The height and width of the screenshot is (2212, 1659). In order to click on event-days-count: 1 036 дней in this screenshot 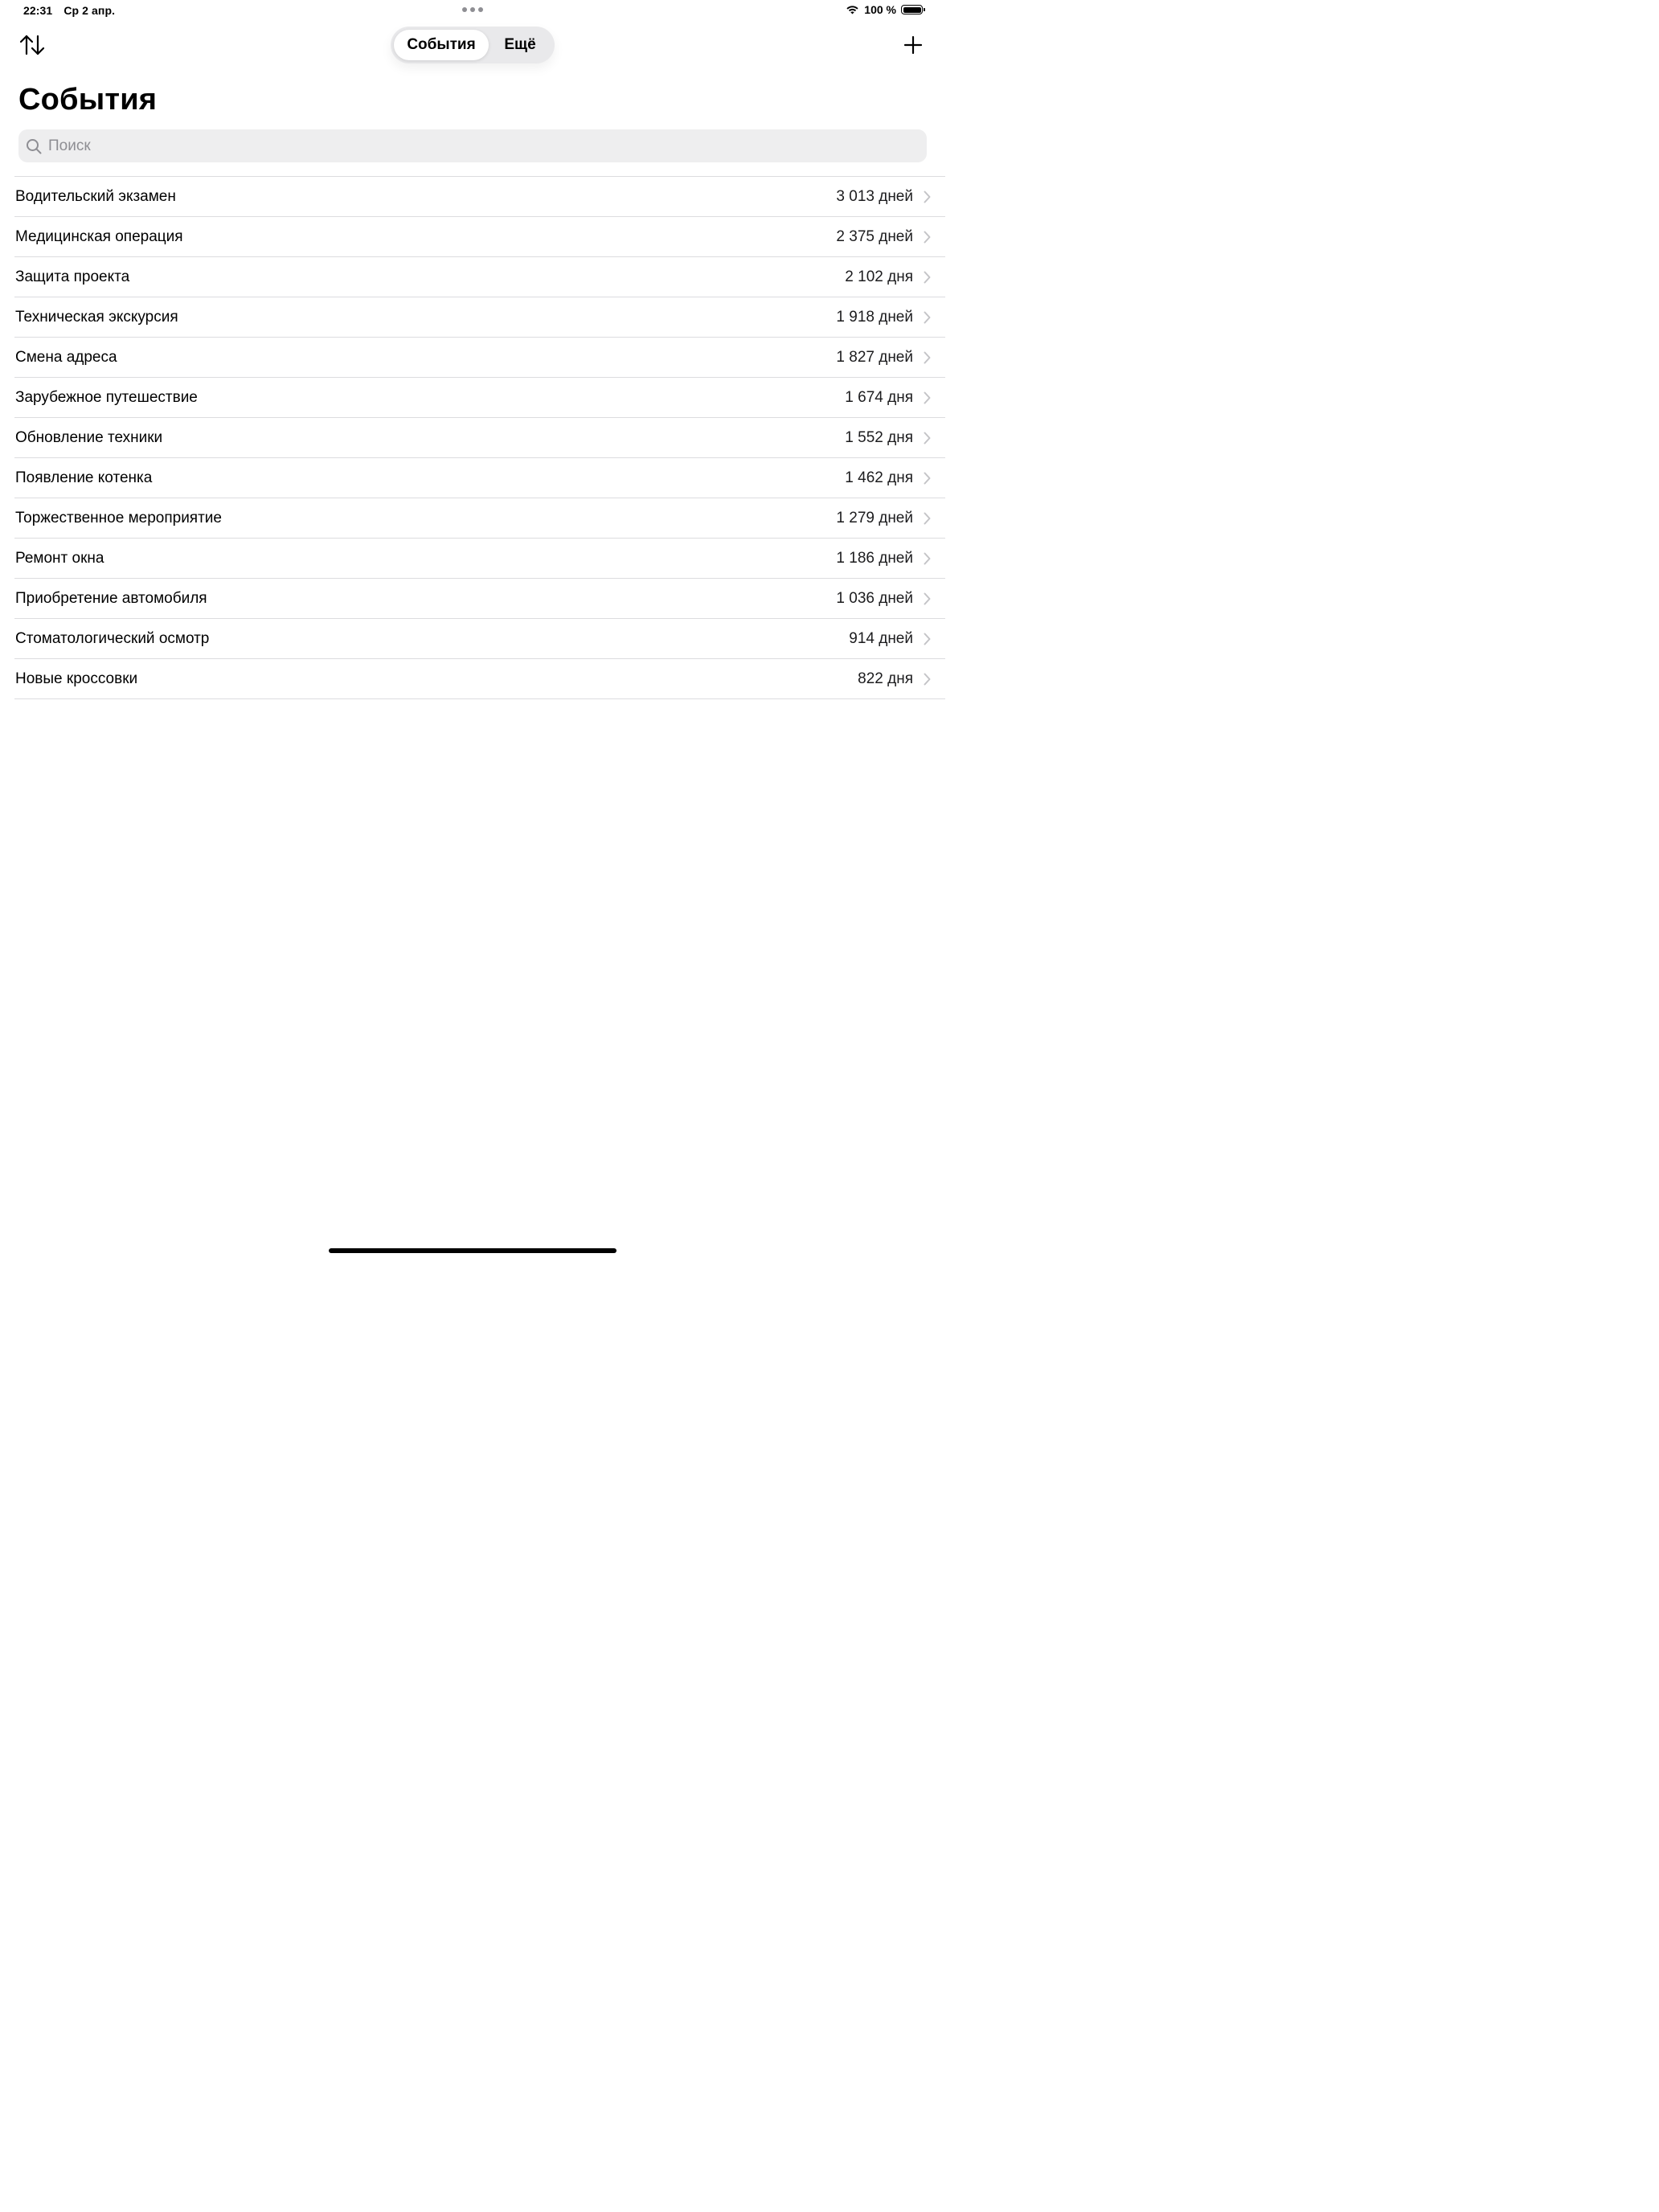, I will do `click(874, 598)`.